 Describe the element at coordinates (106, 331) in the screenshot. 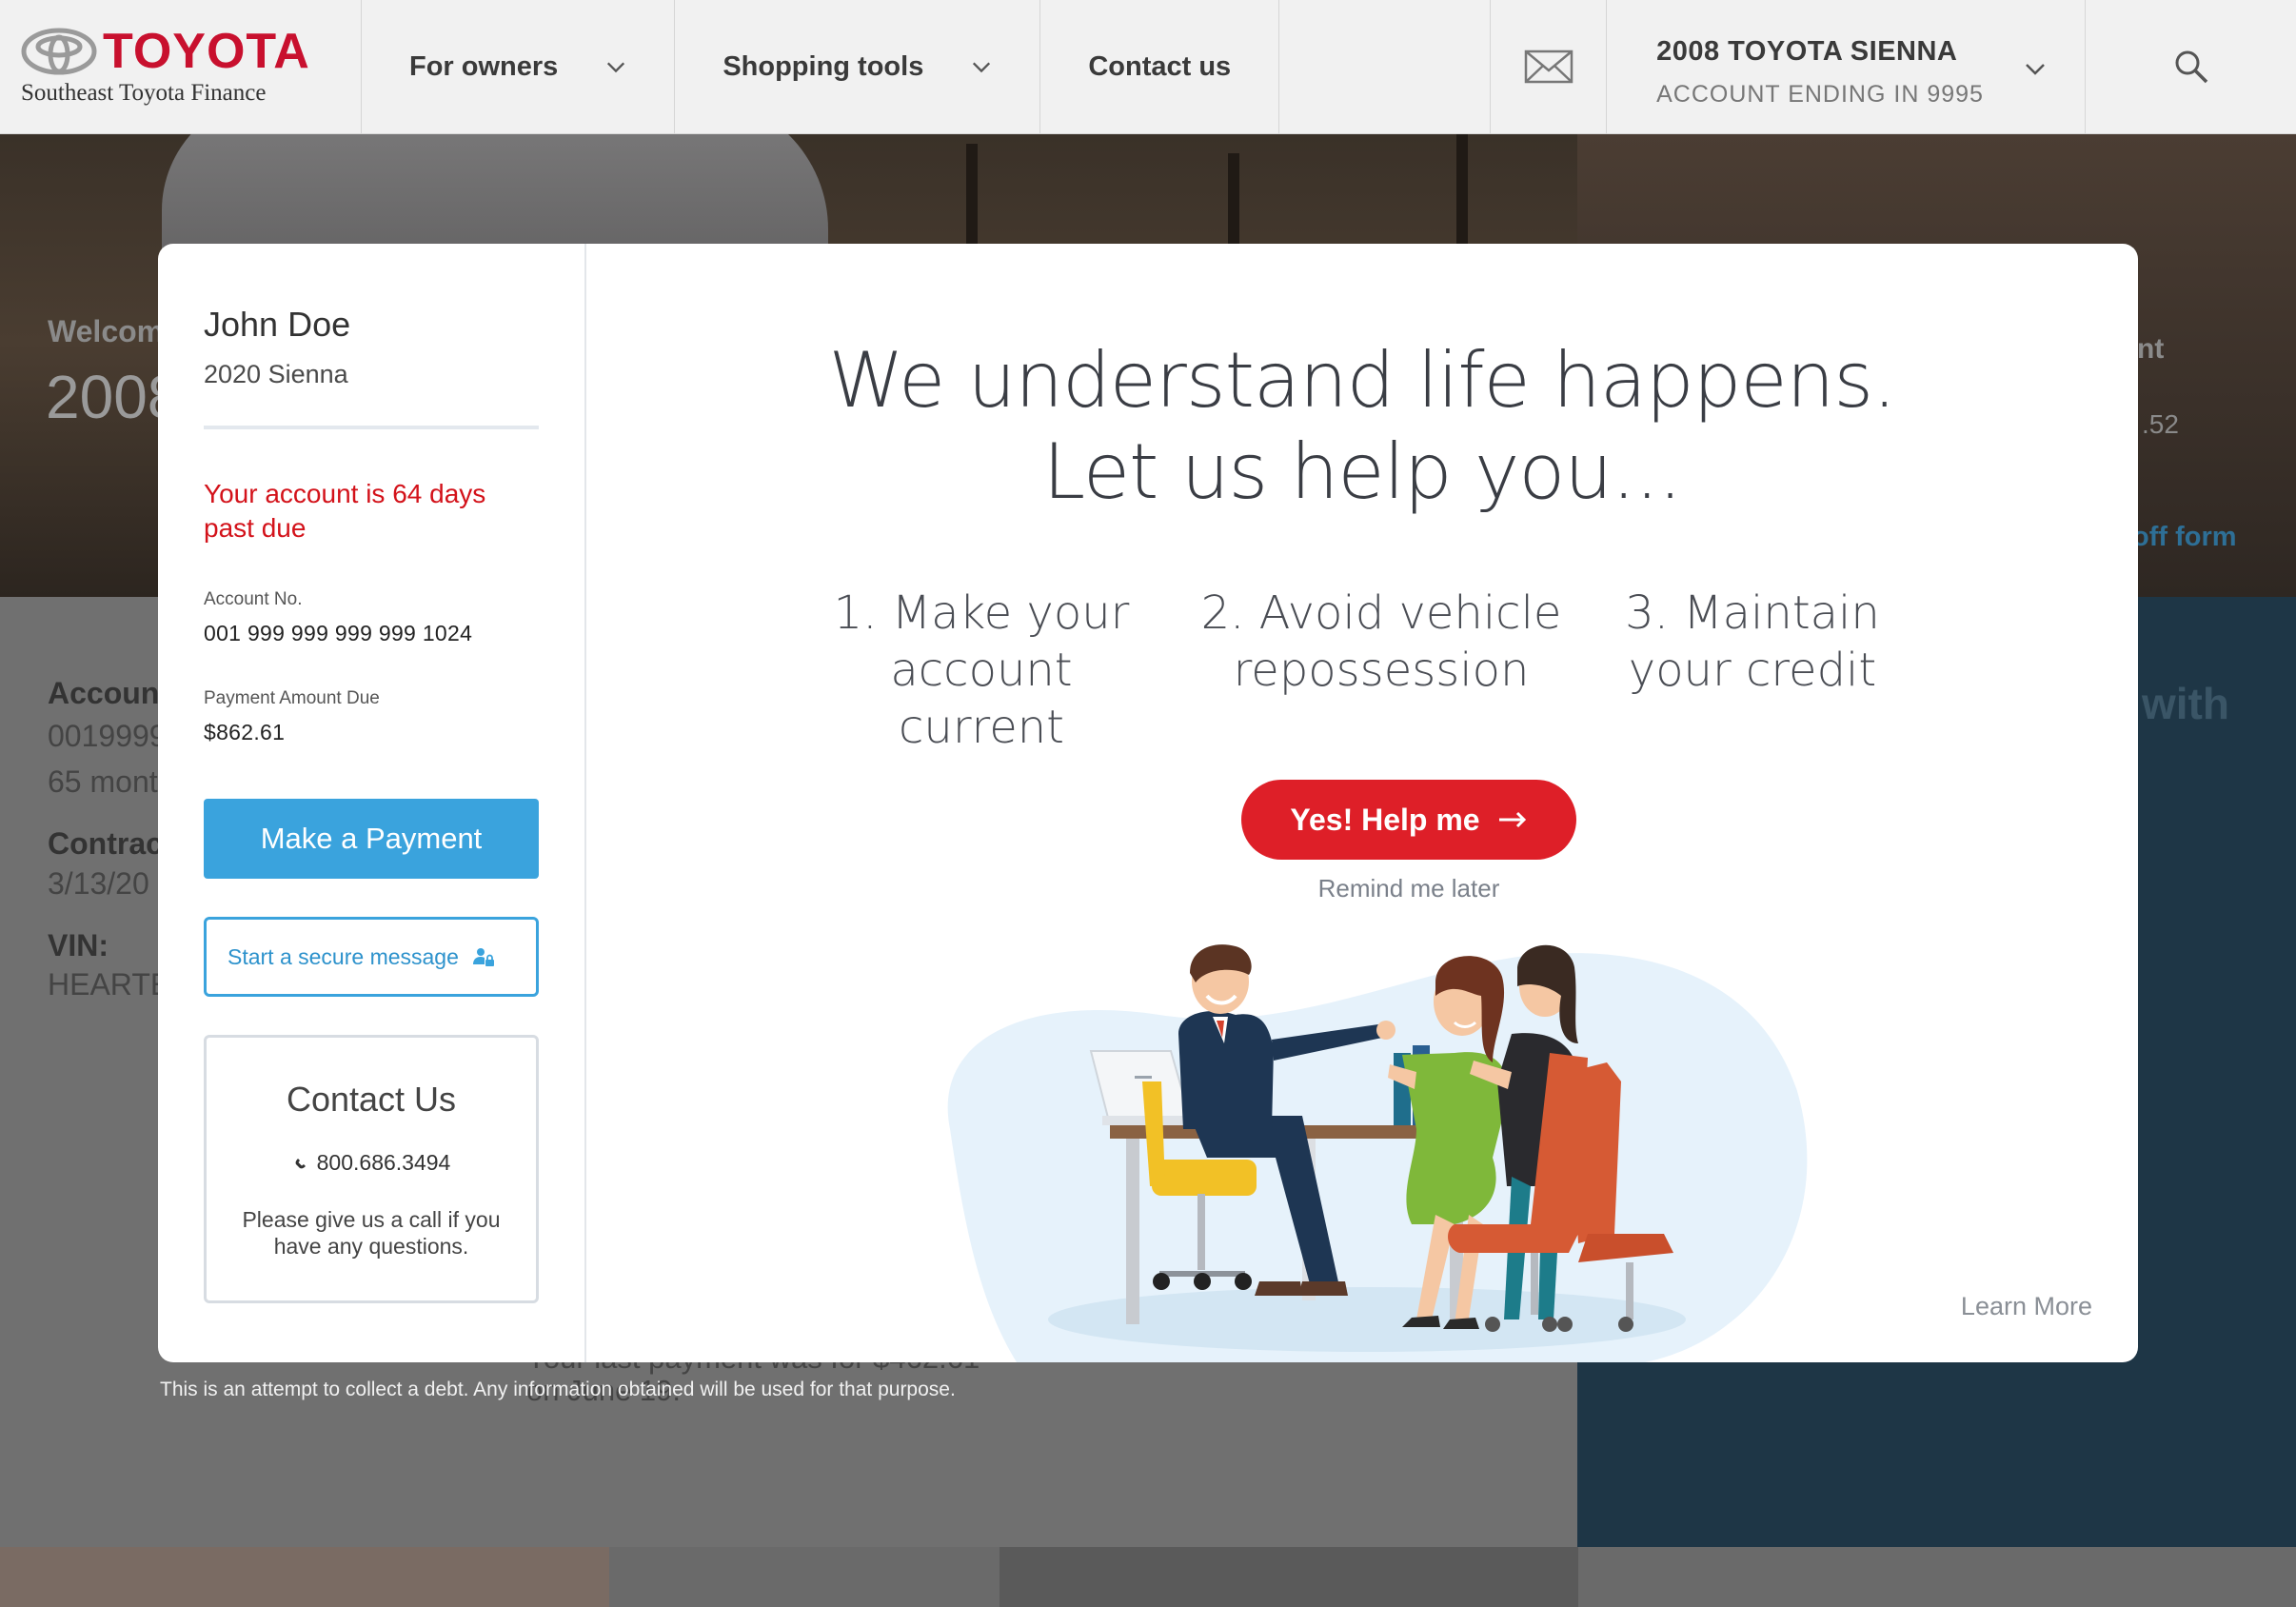

I see `bg-welcome: Welcom` at that location.